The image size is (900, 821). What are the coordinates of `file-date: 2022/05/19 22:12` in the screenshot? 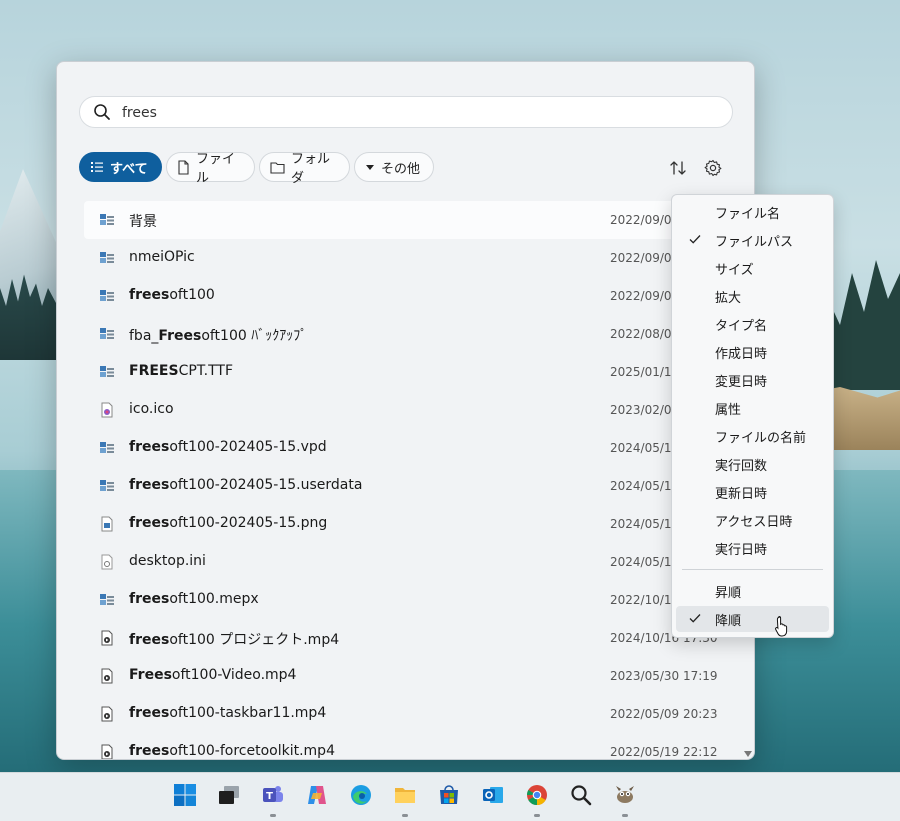 It's located at (664, 752).